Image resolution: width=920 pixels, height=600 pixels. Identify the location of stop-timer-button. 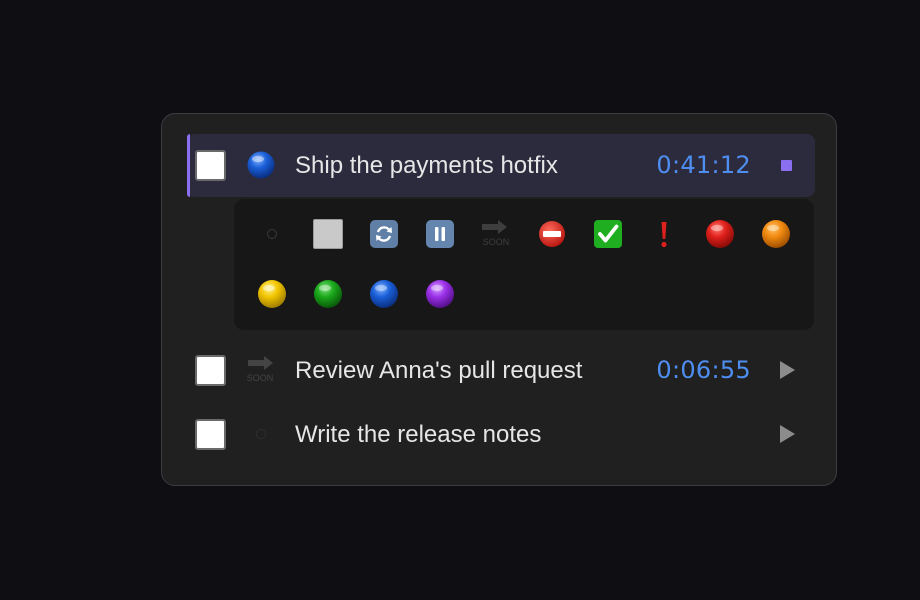
(786, 165).